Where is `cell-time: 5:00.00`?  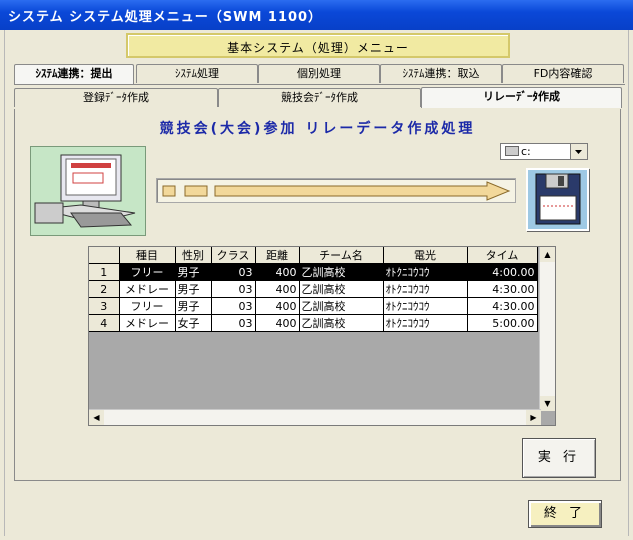 cell-time: 5:00.00 is located at coordinates (502, 323).